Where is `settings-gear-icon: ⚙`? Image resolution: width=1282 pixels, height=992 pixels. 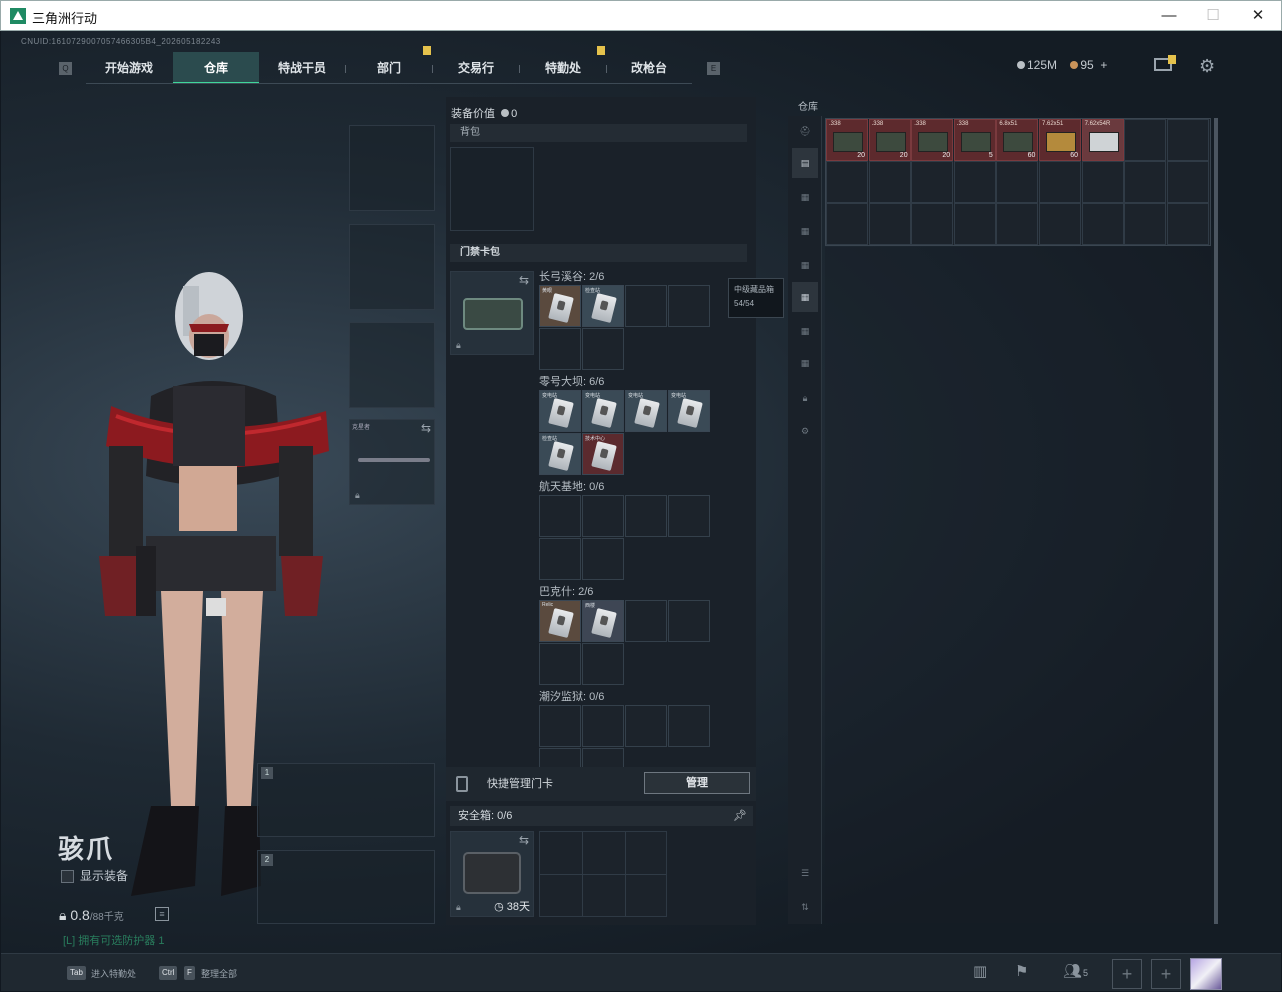 settings-gear-icon: ⚙ is located at coordinates (1207, 66).